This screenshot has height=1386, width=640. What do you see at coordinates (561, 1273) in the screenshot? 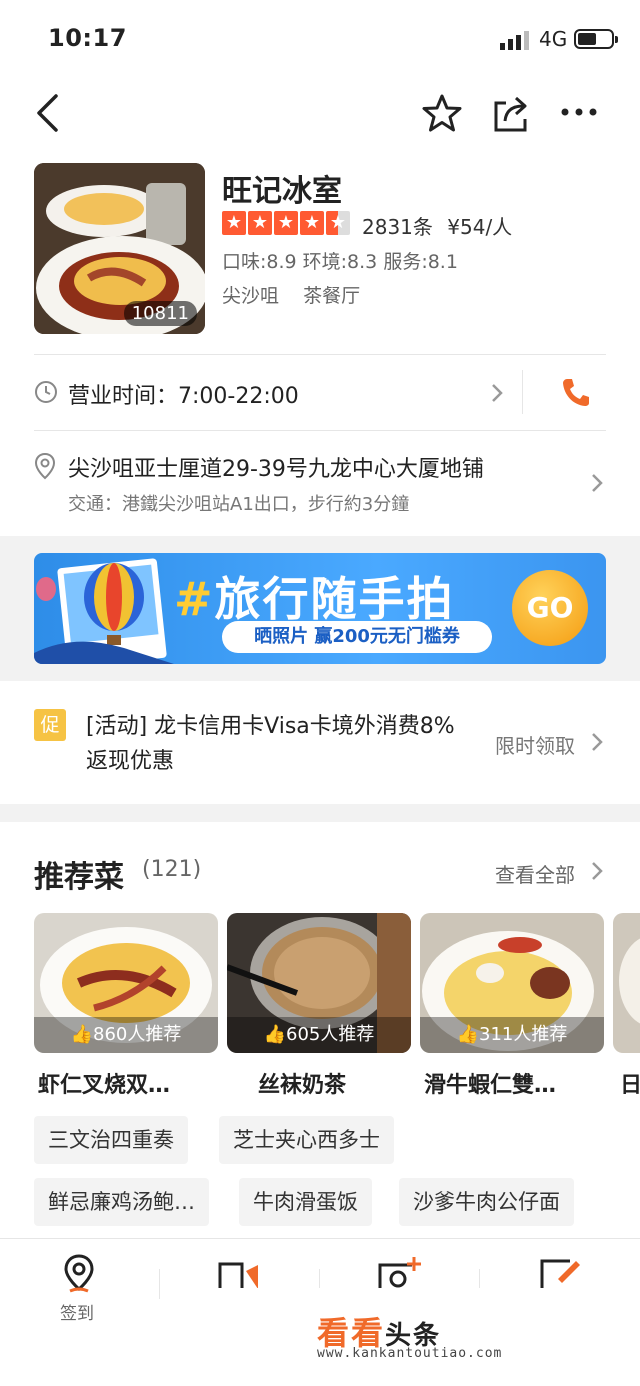
I see `write-review-icon` at bounding box center [561, 1273].